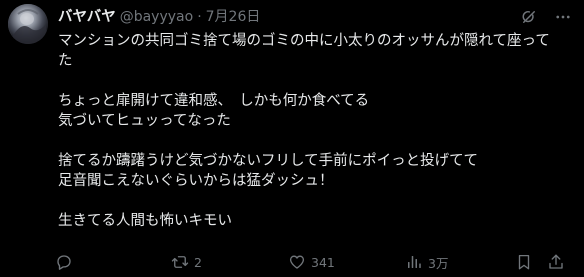 The image size is (584, 277). I want to click on tweet-line: た, so click(65, 61).